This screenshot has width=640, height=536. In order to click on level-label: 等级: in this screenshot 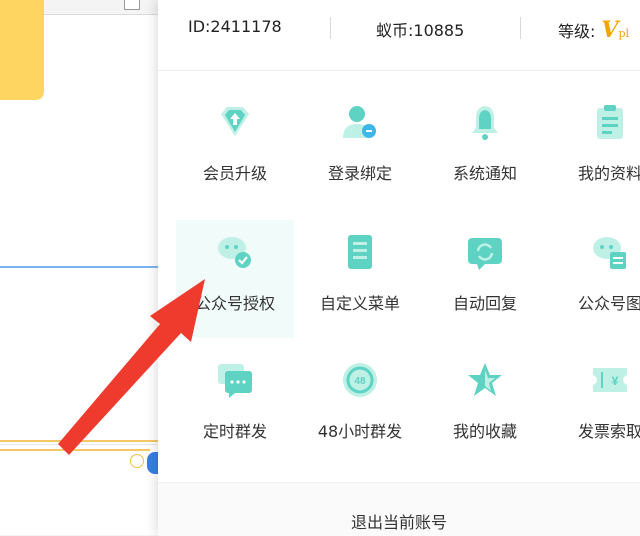, I will do `click(577, 31)`.